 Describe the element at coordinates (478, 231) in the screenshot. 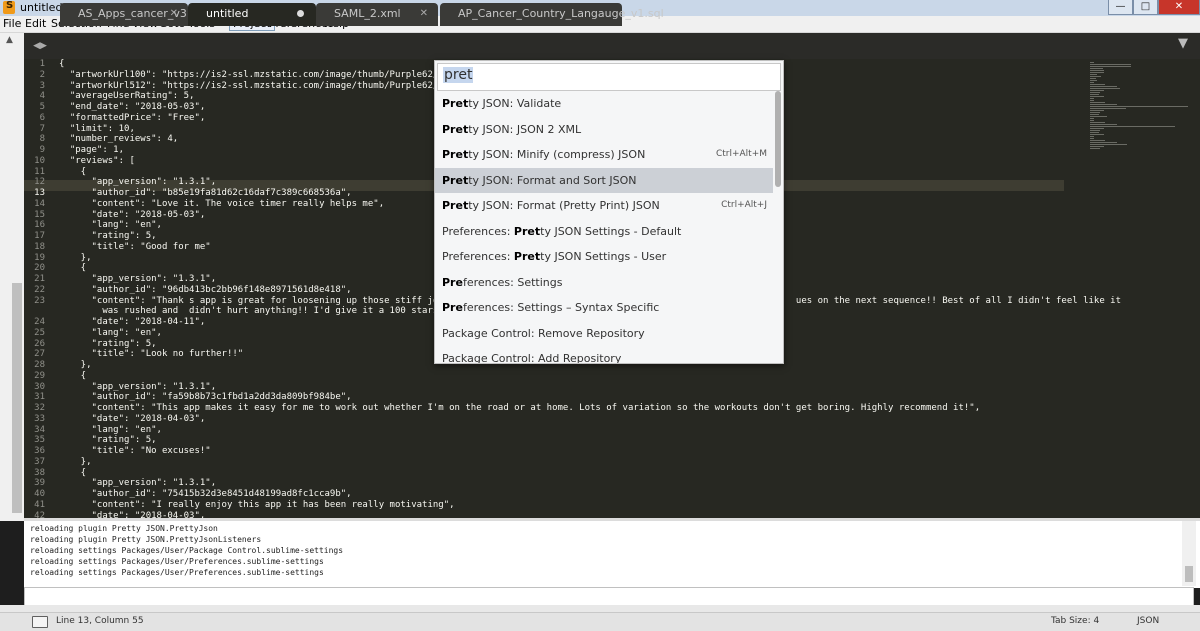

I see `palette-item-prefix: Preferences:` at that location.